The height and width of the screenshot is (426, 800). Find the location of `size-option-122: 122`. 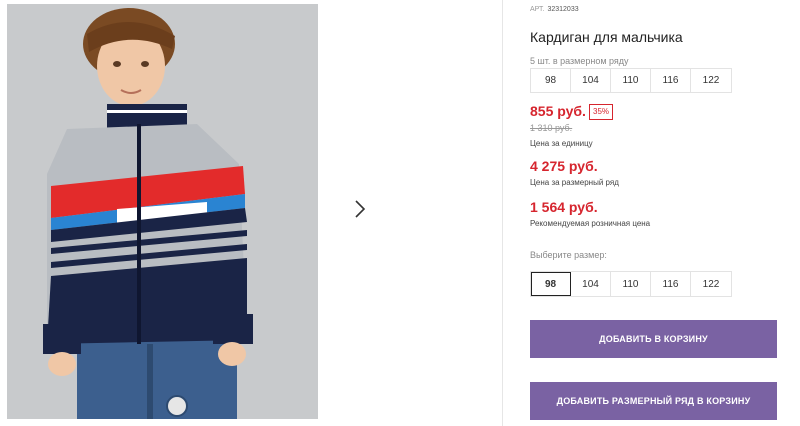

size-option-122: 122 is located at coordinates (711, 284).